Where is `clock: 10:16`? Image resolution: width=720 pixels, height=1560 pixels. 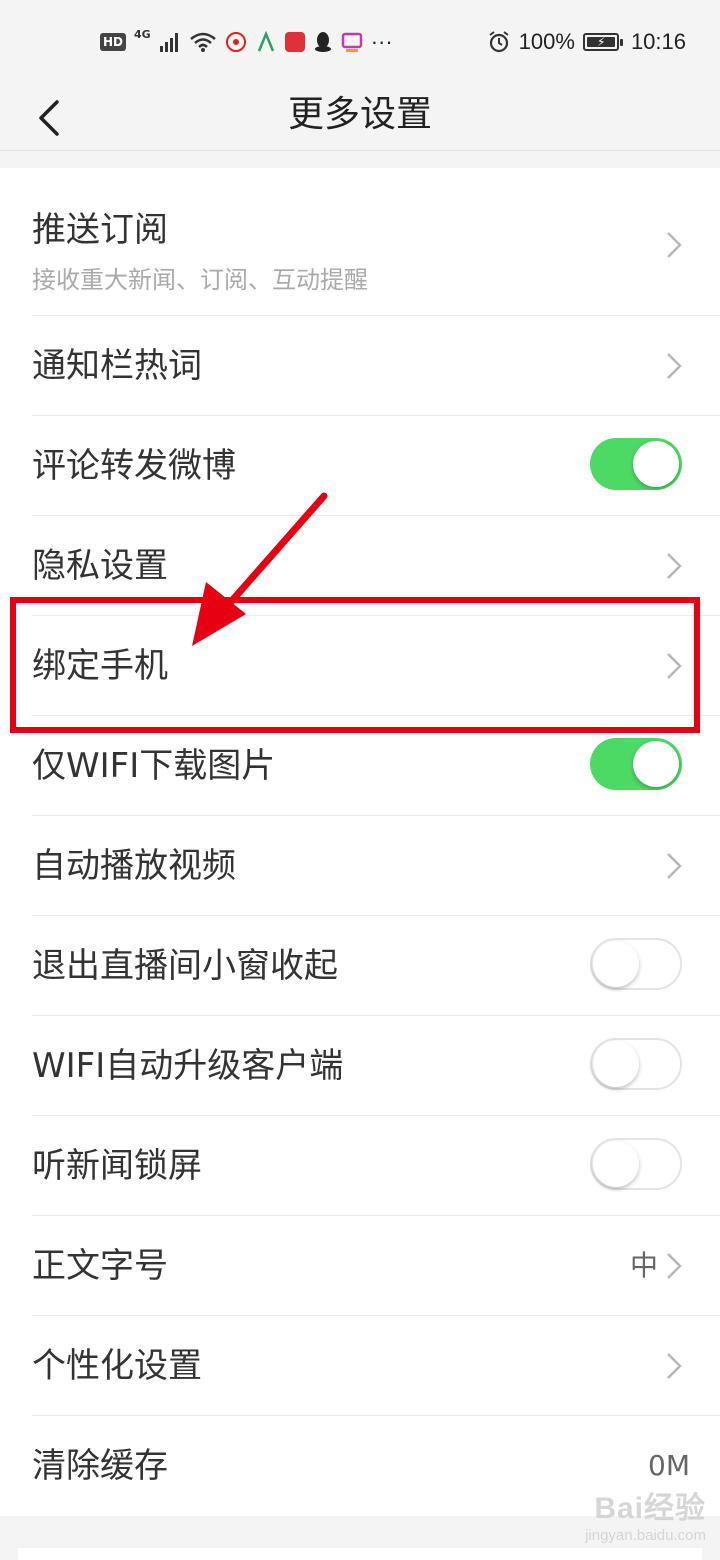 clock: 10:16 is located at coordinates (658, 41).